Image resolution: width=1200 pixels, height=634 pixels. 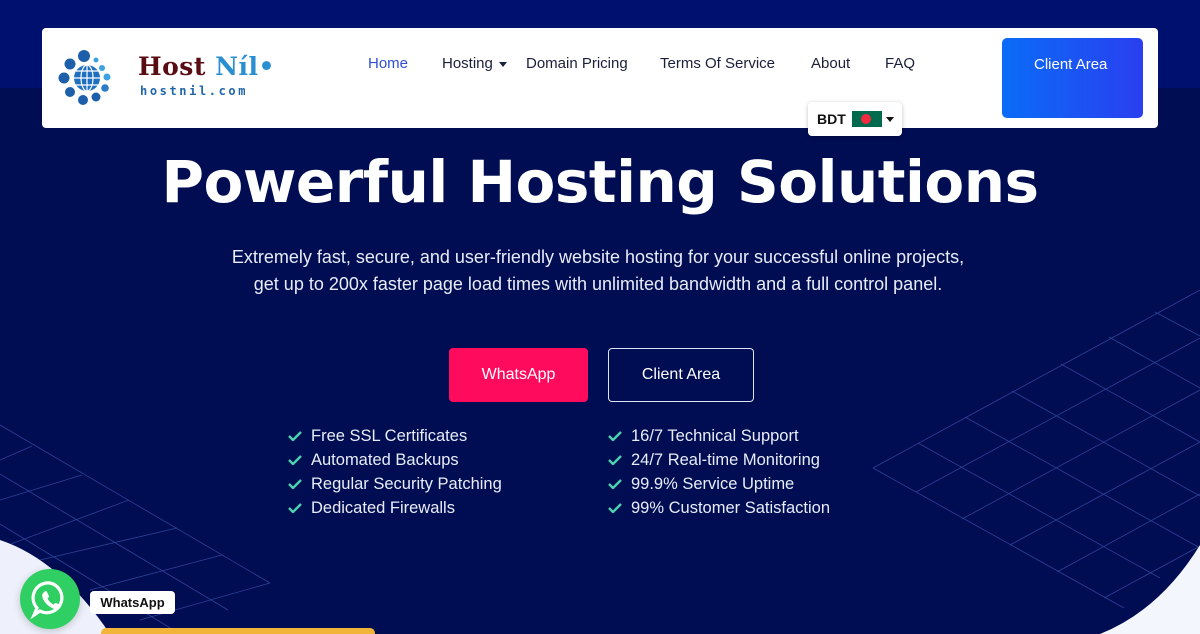 What do you see at coordinates (1072, 78) in the screenshot?
I see `client-area-button: Client Area` at bounding box center [1072, 78].